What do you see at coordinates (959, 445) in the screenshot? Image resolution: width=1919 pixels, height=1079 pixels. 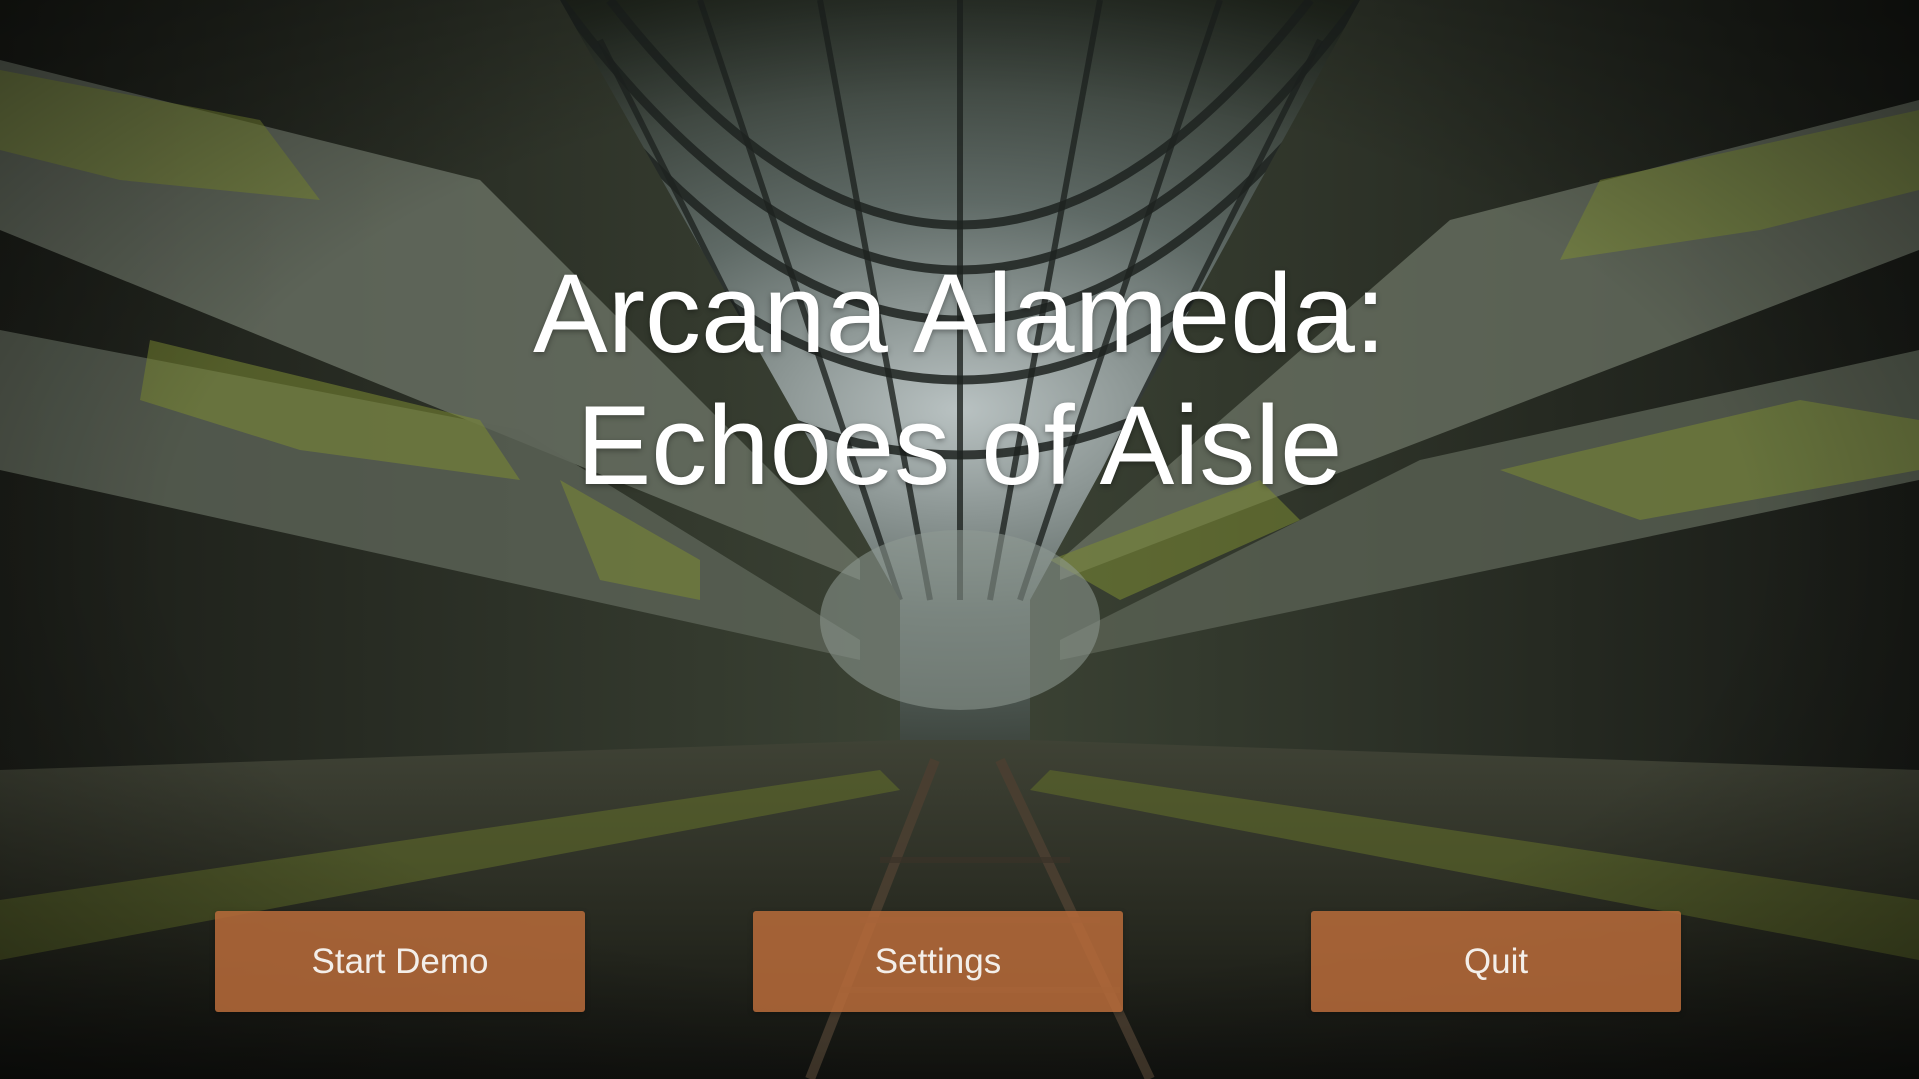 I see `title-line-2: Echoes of Aisle` at bounding box center [959, 445].